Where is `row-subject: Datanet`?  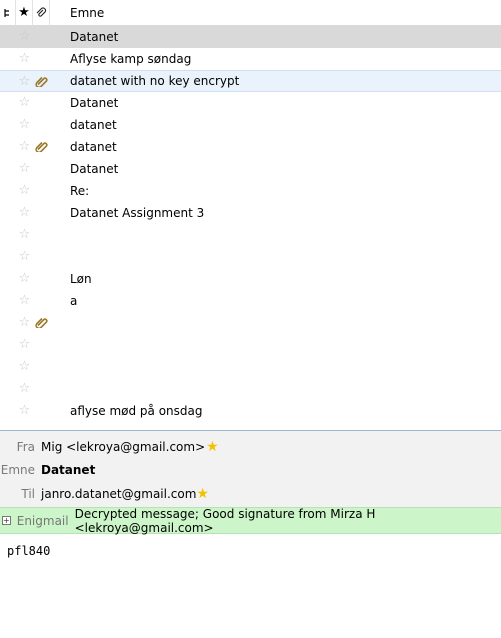
row-subject: Datanet is located at coordinates (94, 168).